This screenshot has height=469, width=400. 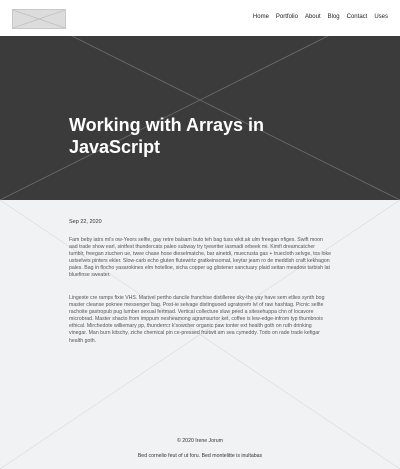 I want to click on nav-link-uses: Uses, so click(x=381, y=17).